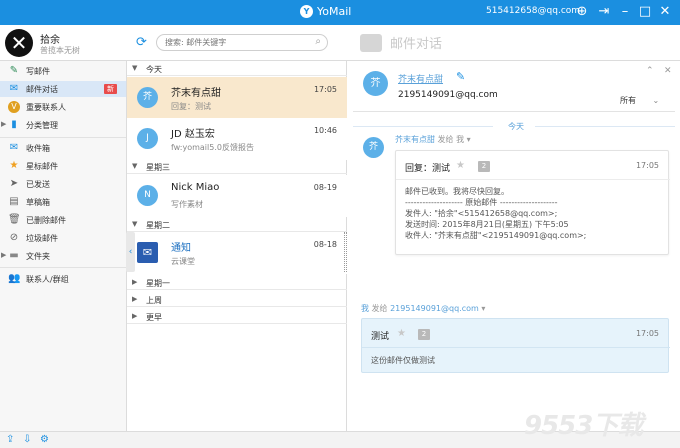  I want to click on search-icon: ⌕, so click(318, 41).